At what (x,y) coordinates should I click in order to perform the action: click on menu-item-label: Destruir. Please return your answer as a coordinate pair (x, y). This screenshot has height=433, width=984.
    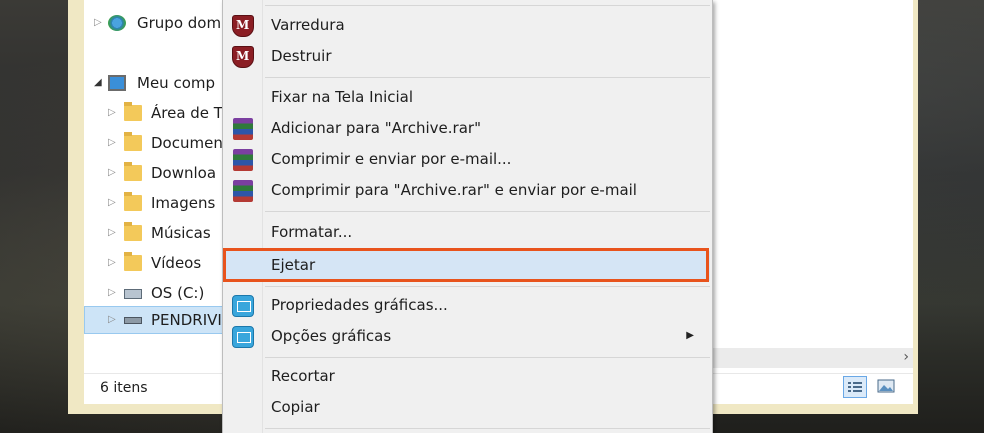
    Looking at the image, I should click on (301, 56).